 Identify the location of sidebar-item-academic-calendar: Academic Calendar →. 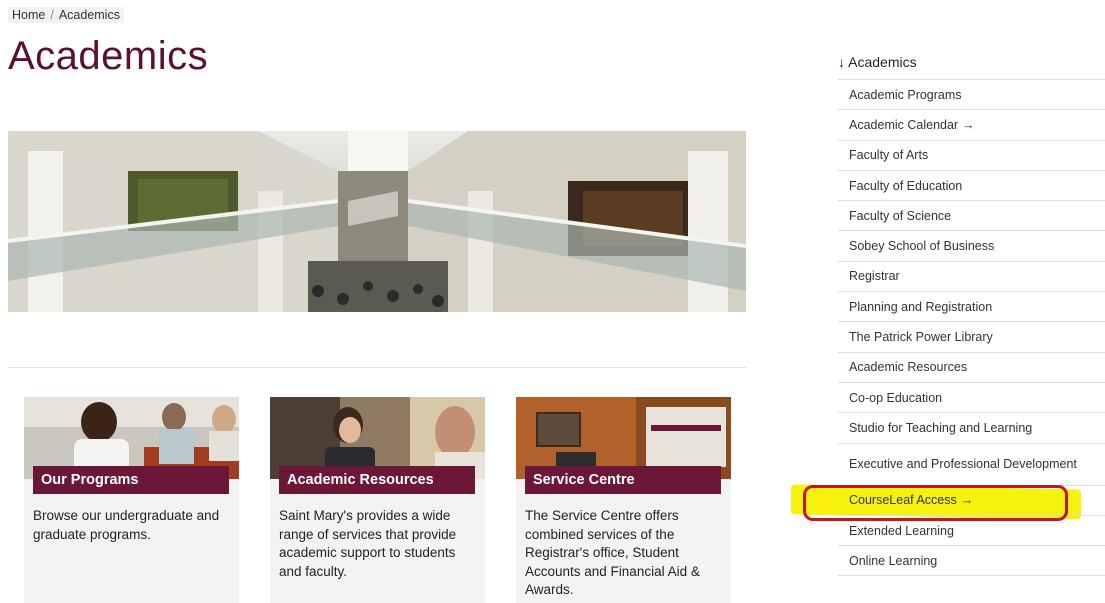
(971, 125).